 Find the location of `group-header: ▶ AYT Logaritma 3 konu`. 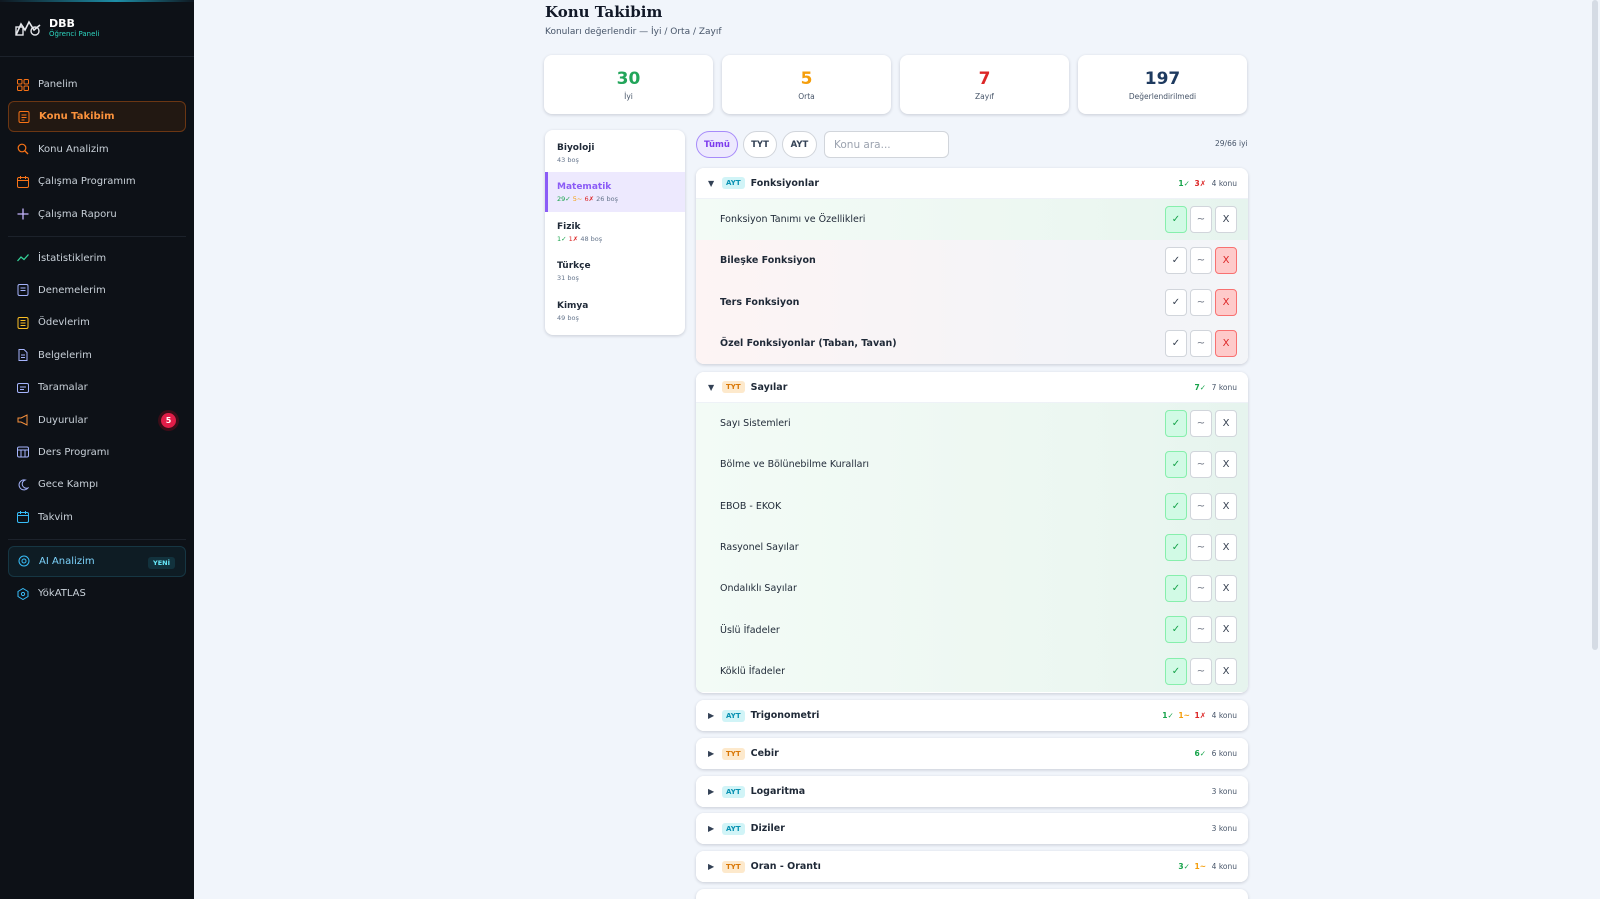

group-header: ▶ AYT Logaritma 3 konu is located at coordinates (972, 791).